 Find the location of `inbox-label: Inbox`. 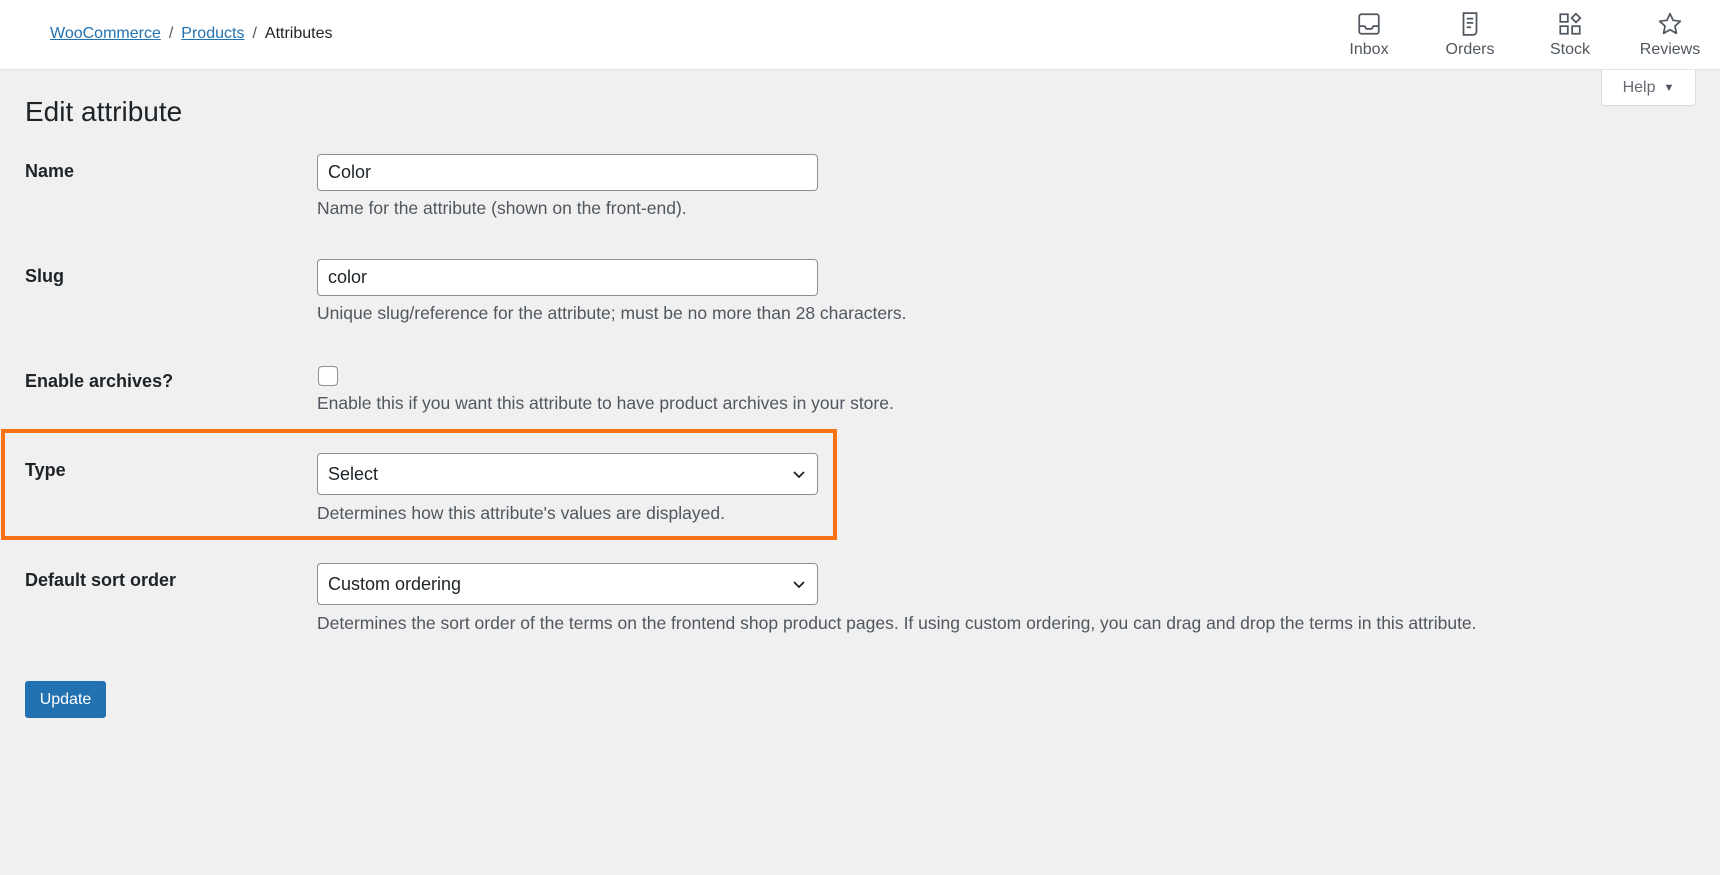

inbox-label: Inbox is located at coordinates (1369, 49).